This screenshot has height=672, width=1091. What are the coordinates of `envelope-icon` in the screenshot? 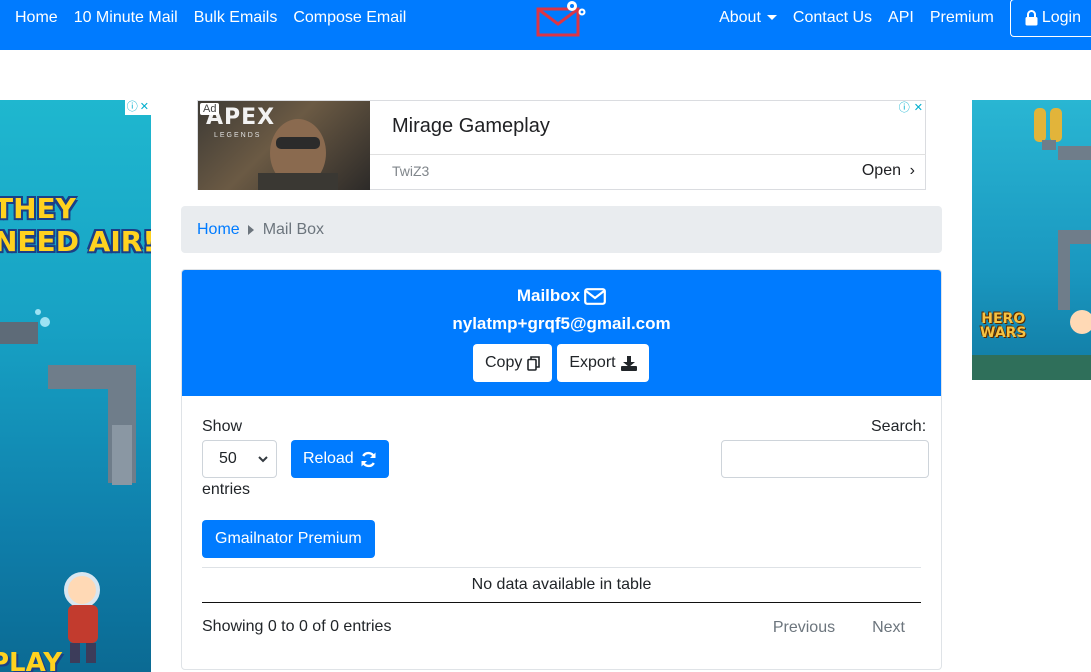 It's located at (595, 296).